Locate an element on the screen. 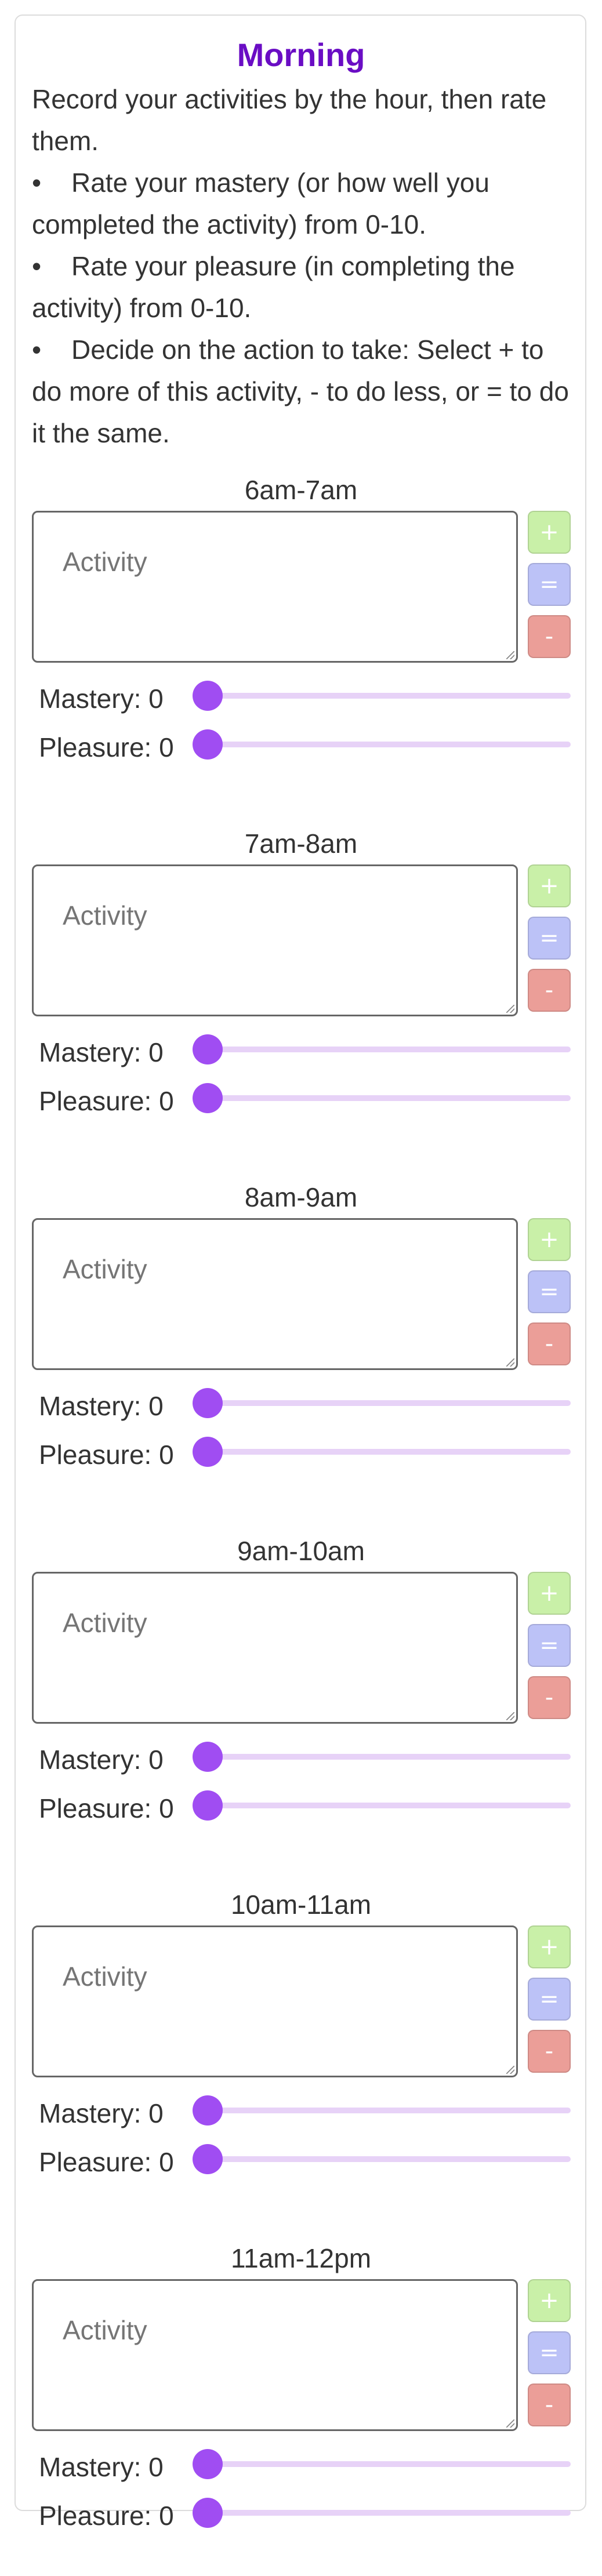 Image resolution: width=602 pixels, height=2576 pixels. time-slot: 7am-8am + = - Mastery: 0 Pleasure: 0 is located at coordinates (301, 994).